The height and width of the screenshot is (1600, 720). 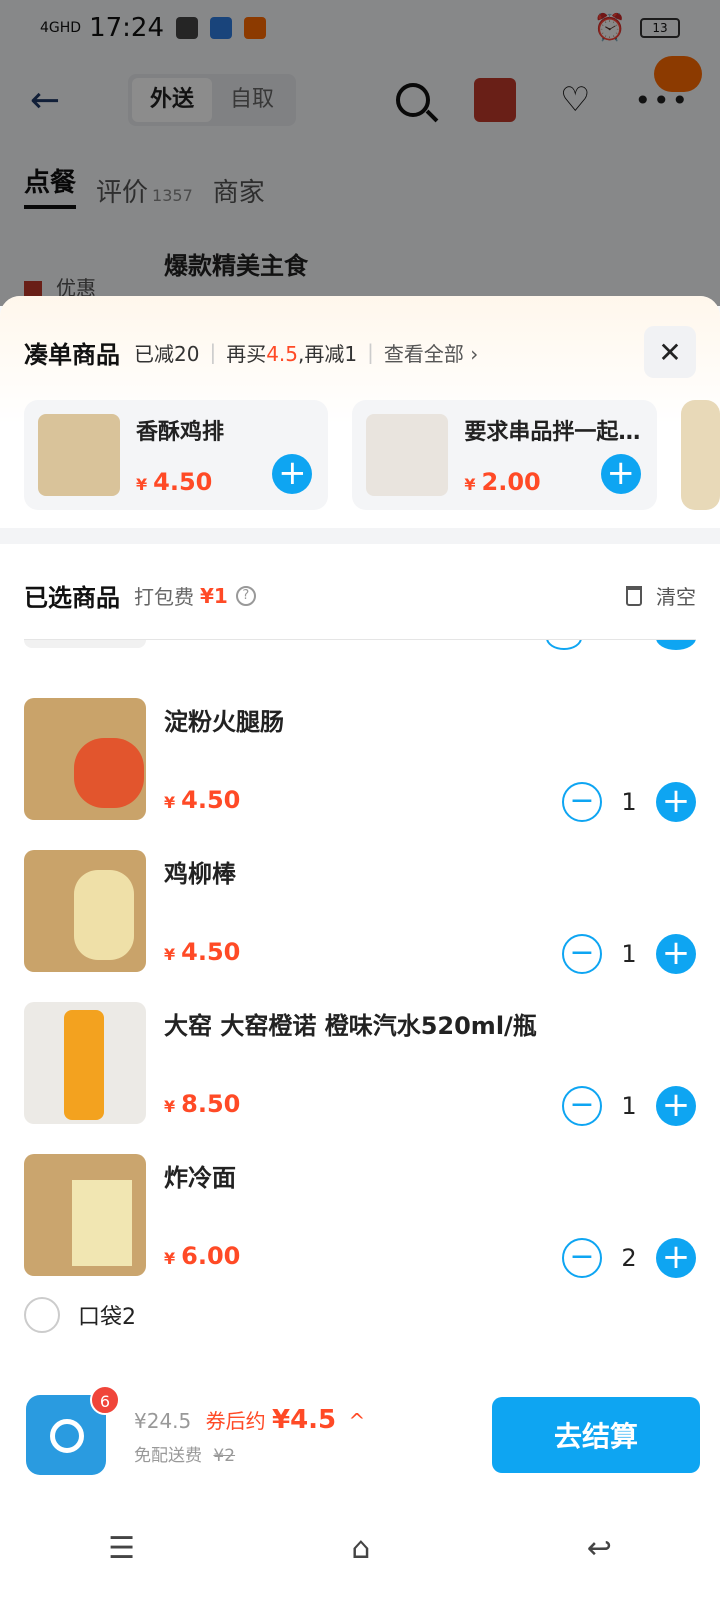 What do you see at coordinates (176, 455) in the screenshot?
I see `addon-item: 香酥鸡排 ¥4.50 +` at bounding box center [176, 455].